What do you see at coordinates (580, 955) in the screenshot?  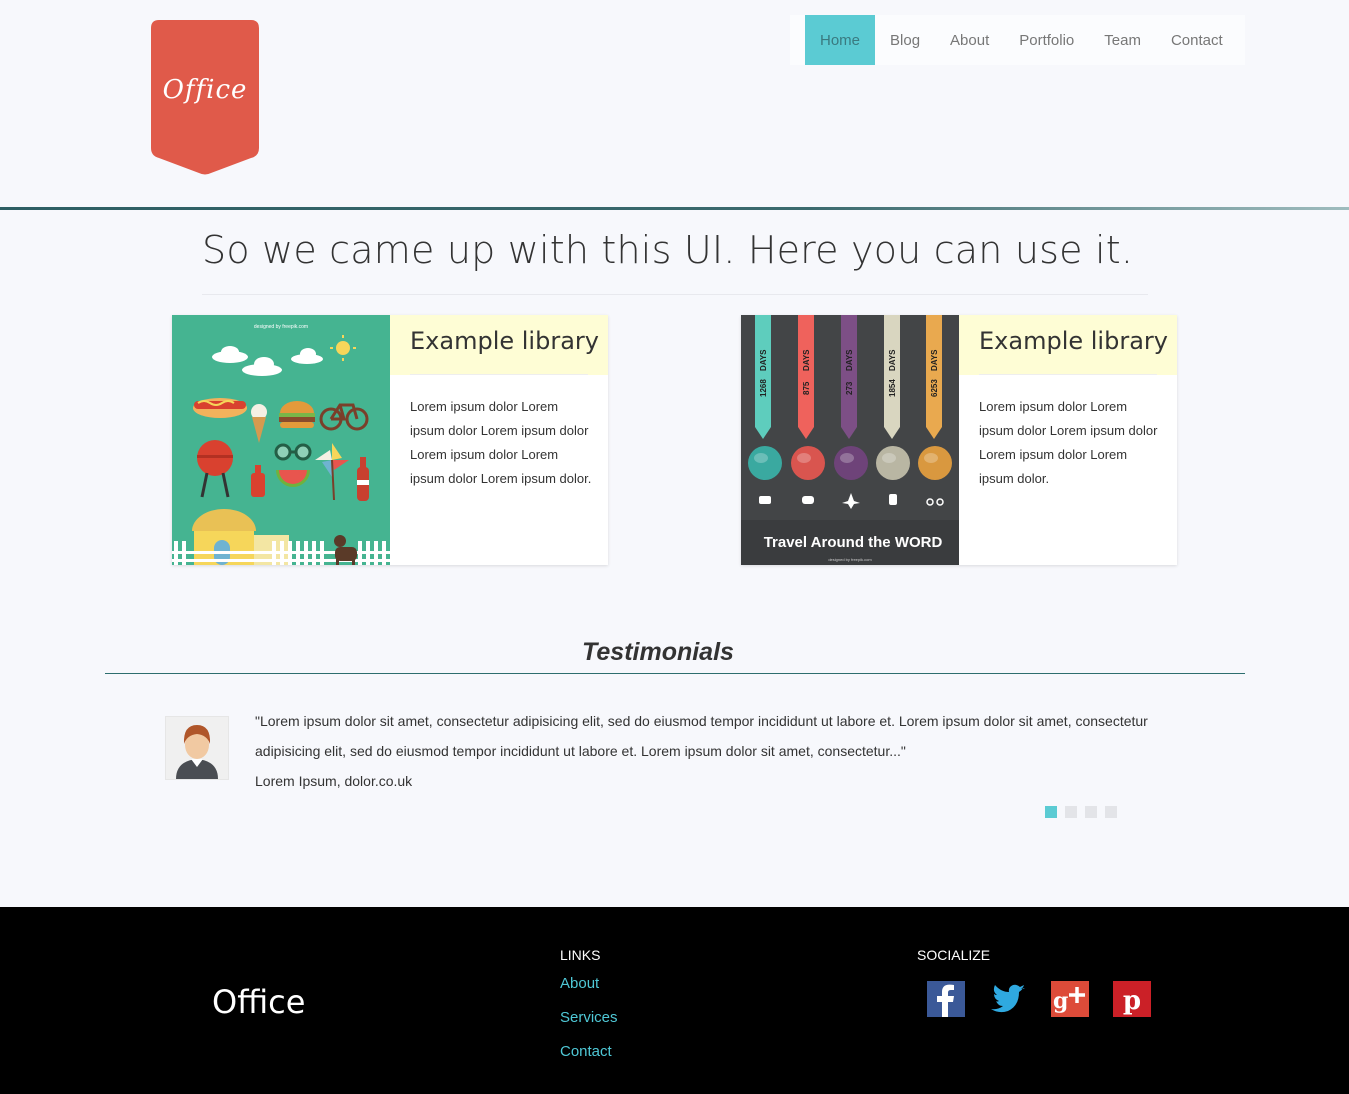 I see `links-heading: LINKS` at bounding box center [580, 955].